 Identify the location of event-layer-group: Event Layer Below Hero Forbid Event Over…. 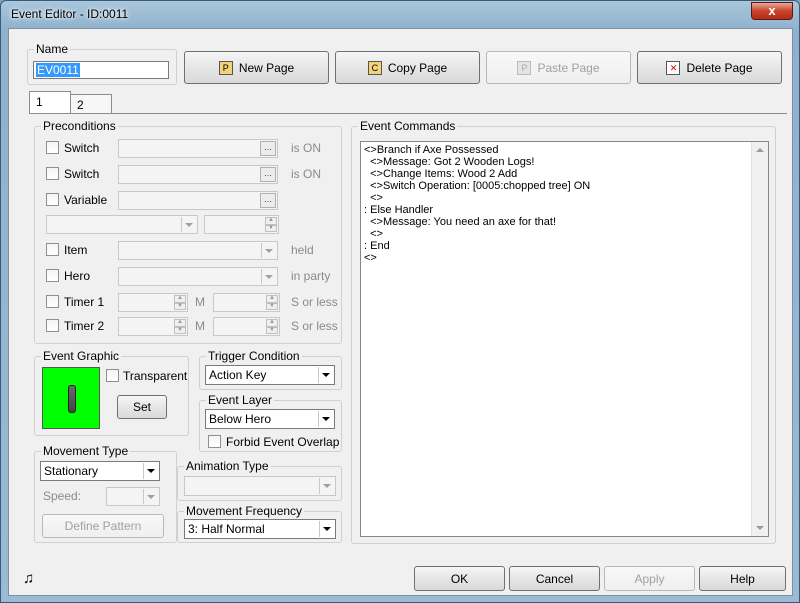
(270, 422).